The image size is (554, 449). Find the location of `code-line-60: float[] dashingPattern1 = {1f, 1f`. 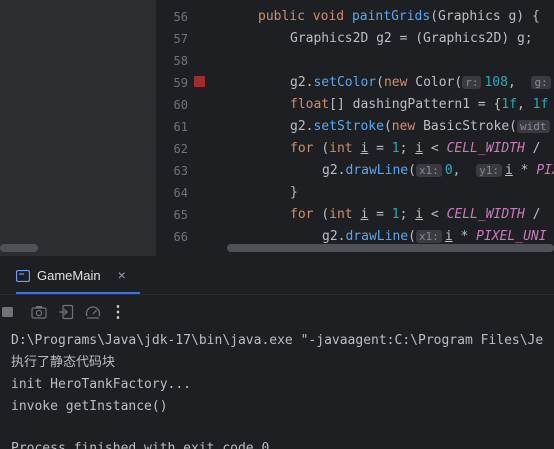

code-line-60: float[] dashingPattern1 = {1f, 1f is located at coordinates (419, 104).